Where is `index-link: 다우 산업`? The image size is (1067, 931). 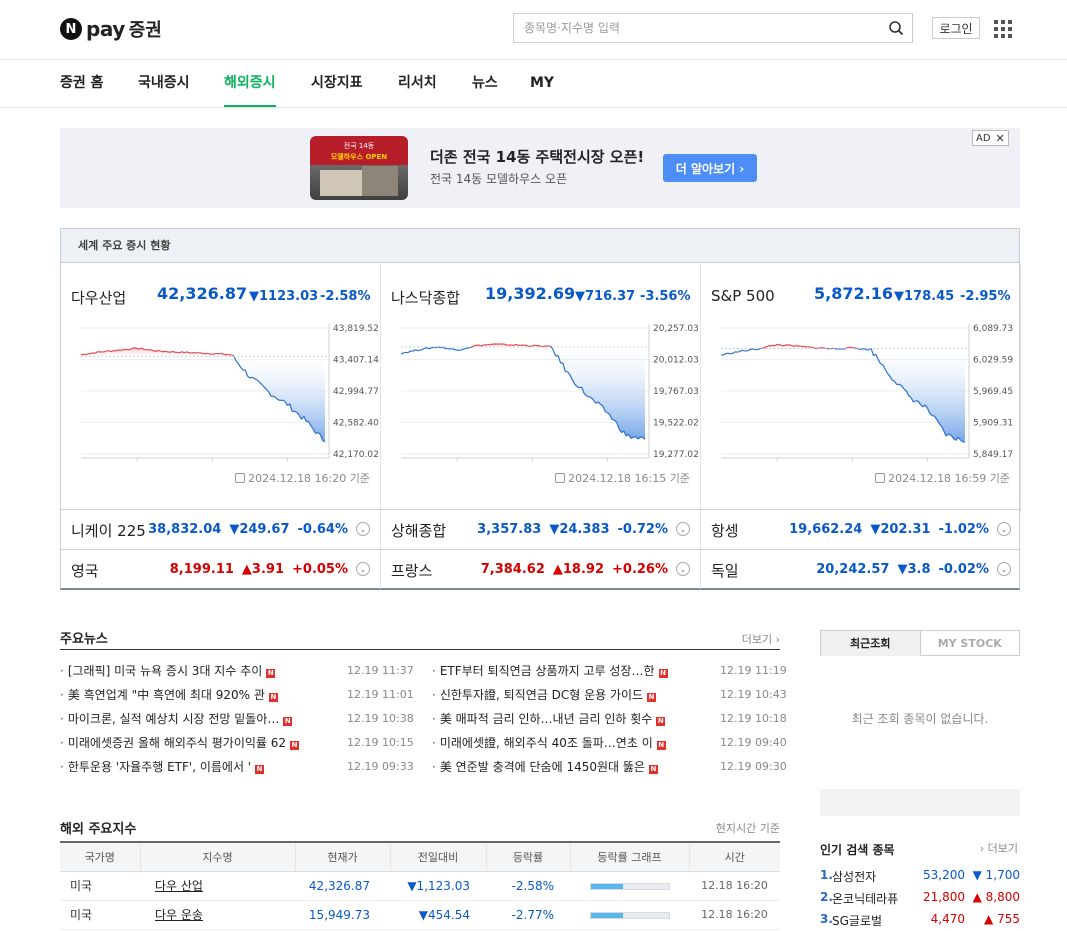 index-link: 다우 산업 is located at coordinates (179, 886).